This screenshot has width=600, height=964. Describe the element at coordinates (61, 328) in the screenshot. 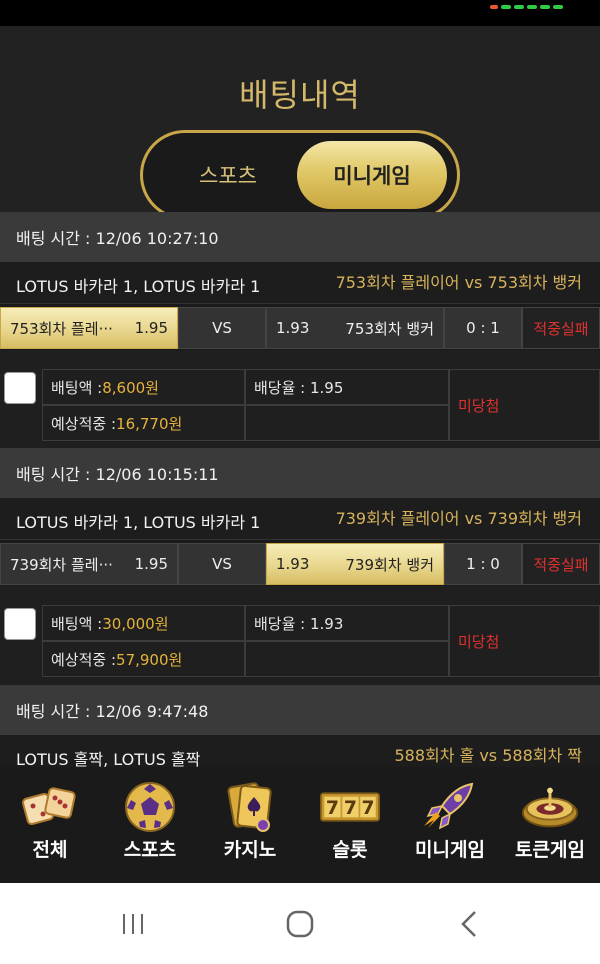

I see `home-team: 753회차 플레···` at that location.